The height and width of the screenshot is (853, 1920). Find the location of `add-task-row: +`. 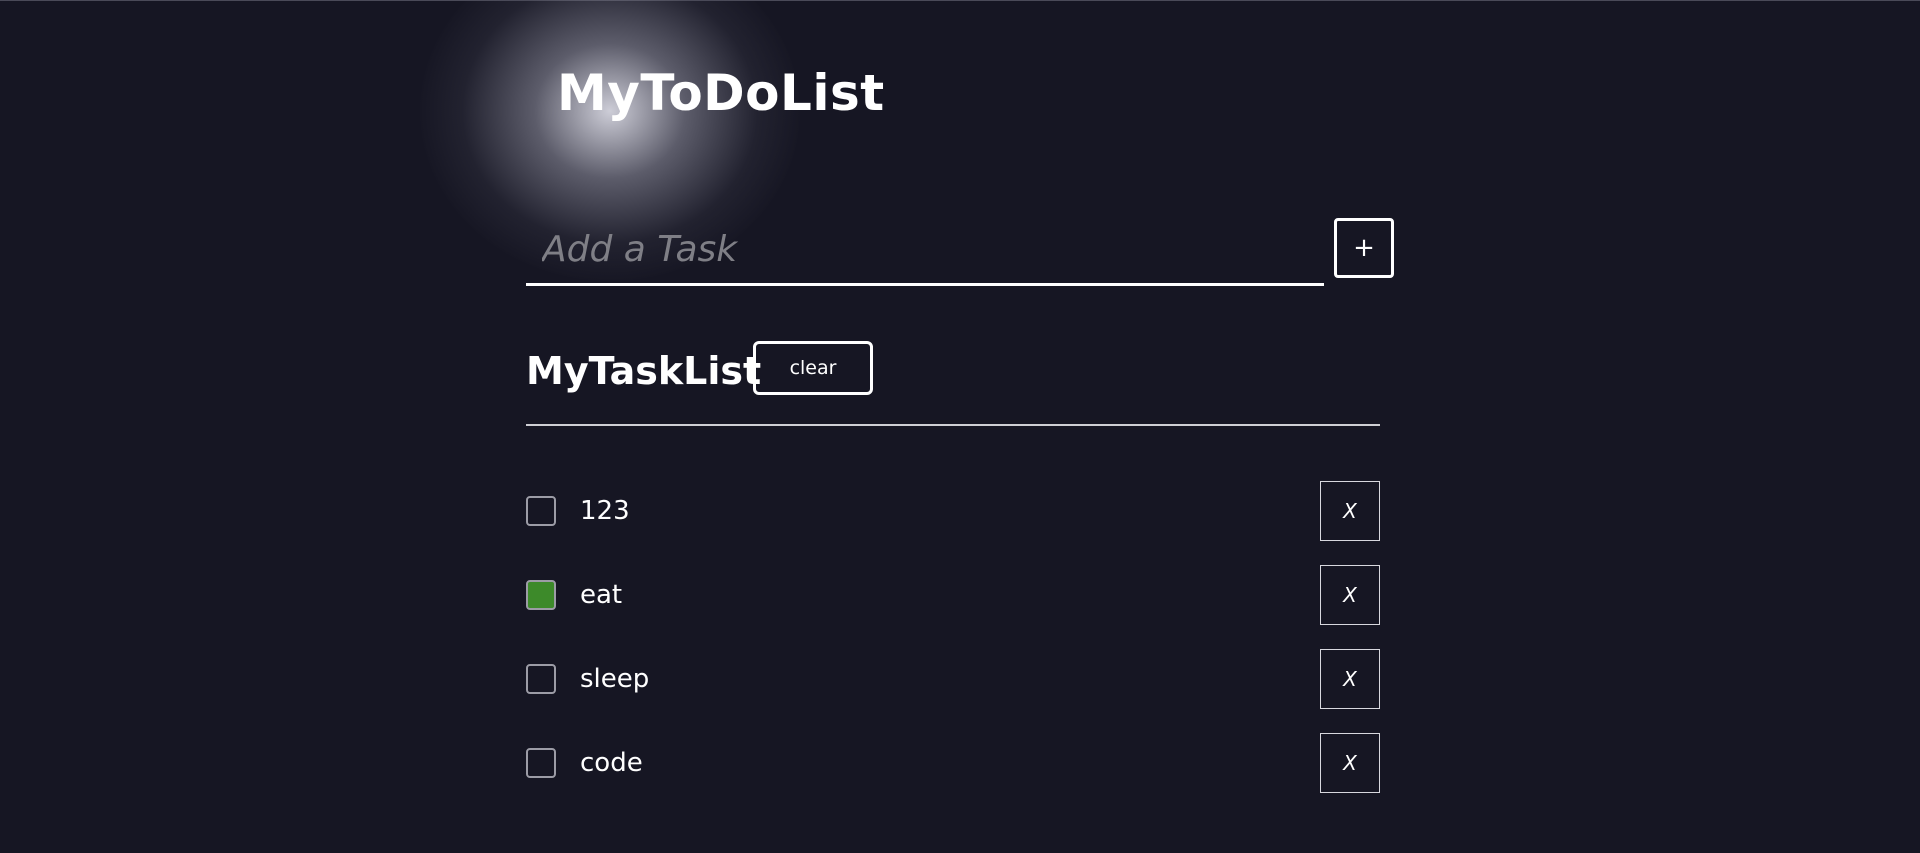

add-task-row: + is located at coordinates (960, 256).